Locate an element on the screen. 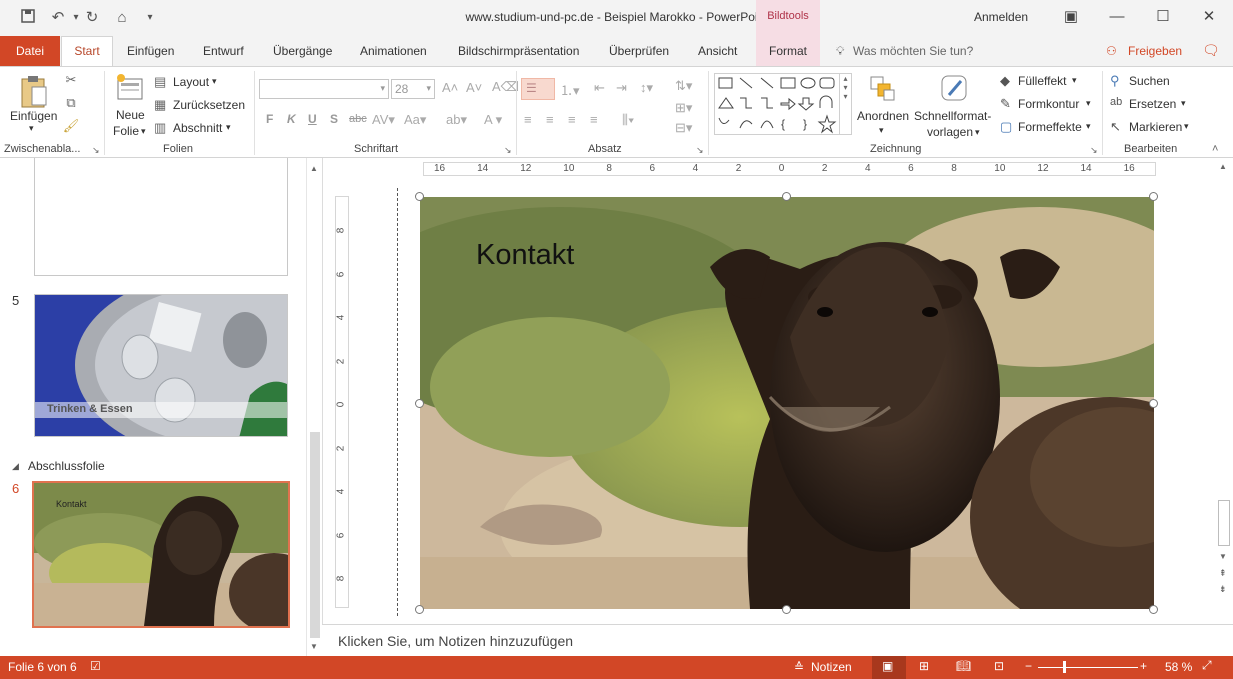 This screenshot has height=679, width=1233. section-header: Abschlussfolie is located at coordinates (66, 466).